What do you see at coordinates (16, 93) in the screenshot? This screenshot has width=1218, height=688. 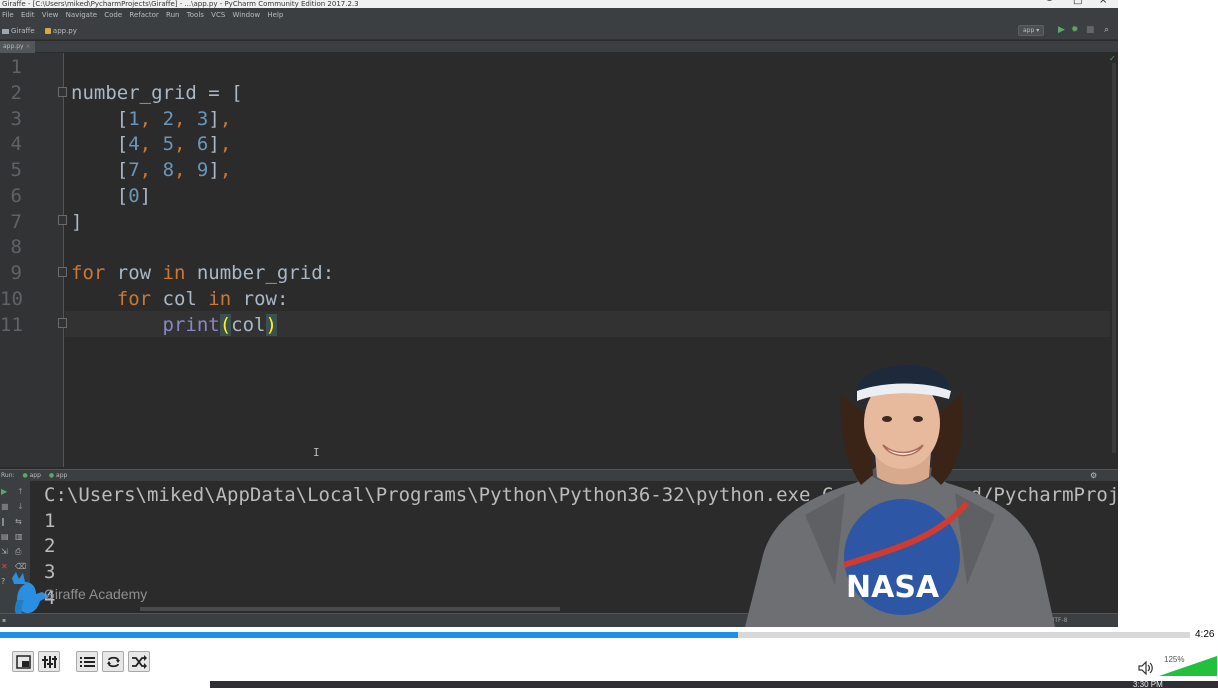 I see `line-number: 2` at bounding box center [16, 93].